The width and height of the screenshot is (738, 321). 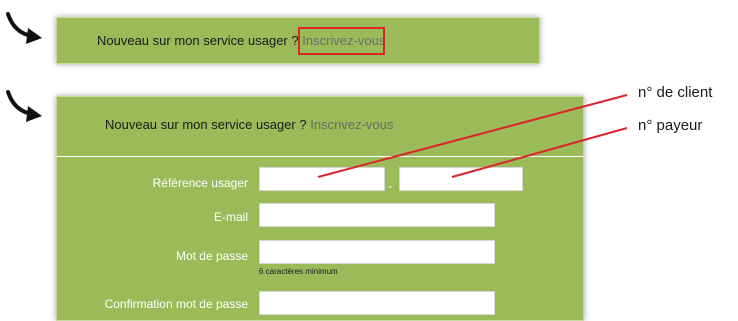 I want to click on client-pointer-line, so click(x=472, y=136).